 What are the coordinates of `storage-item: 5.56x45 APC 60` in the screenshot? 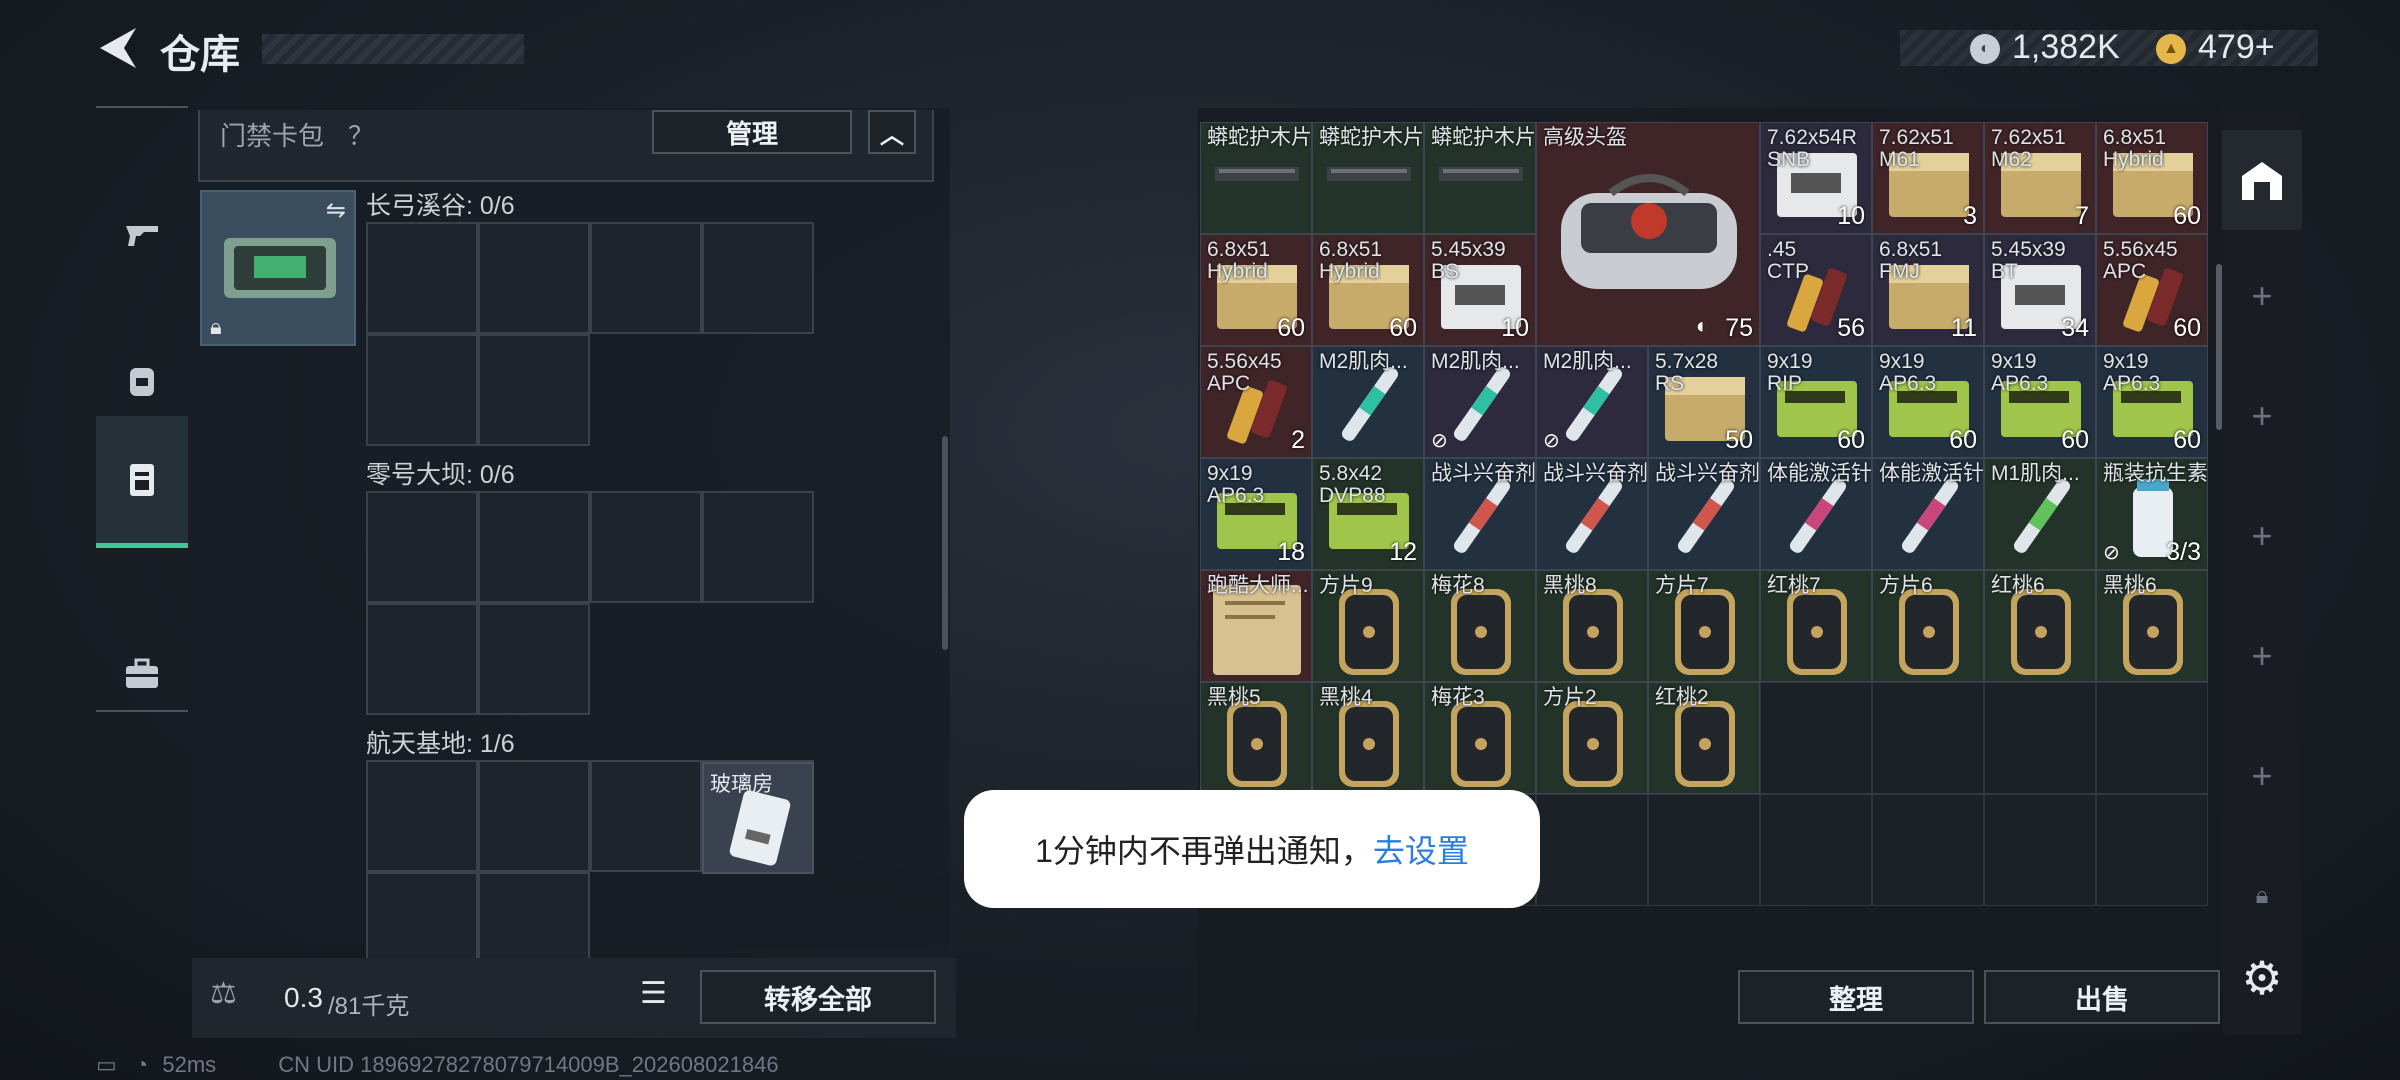 It's located at (2152, 290).